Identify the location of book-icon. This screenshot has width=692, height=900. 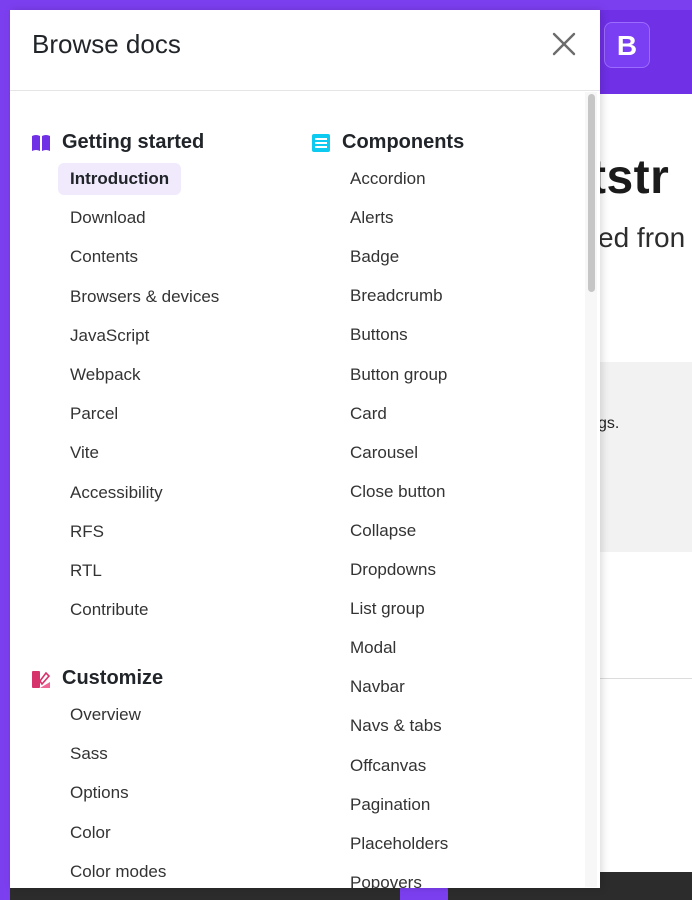
(41, 143).